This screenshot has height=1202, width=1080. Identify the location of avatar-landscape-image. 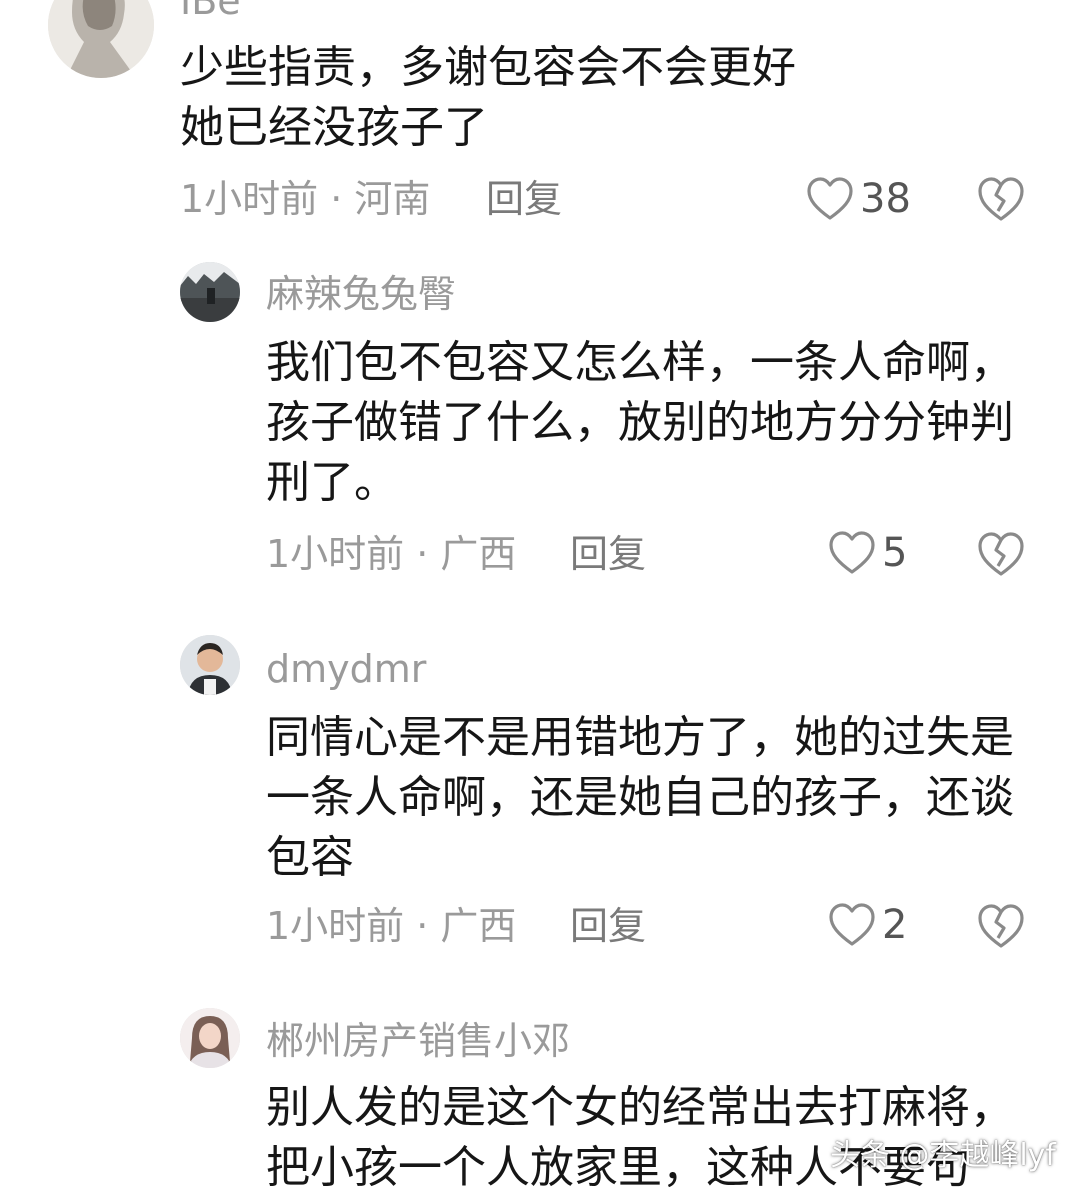
(210, 292).